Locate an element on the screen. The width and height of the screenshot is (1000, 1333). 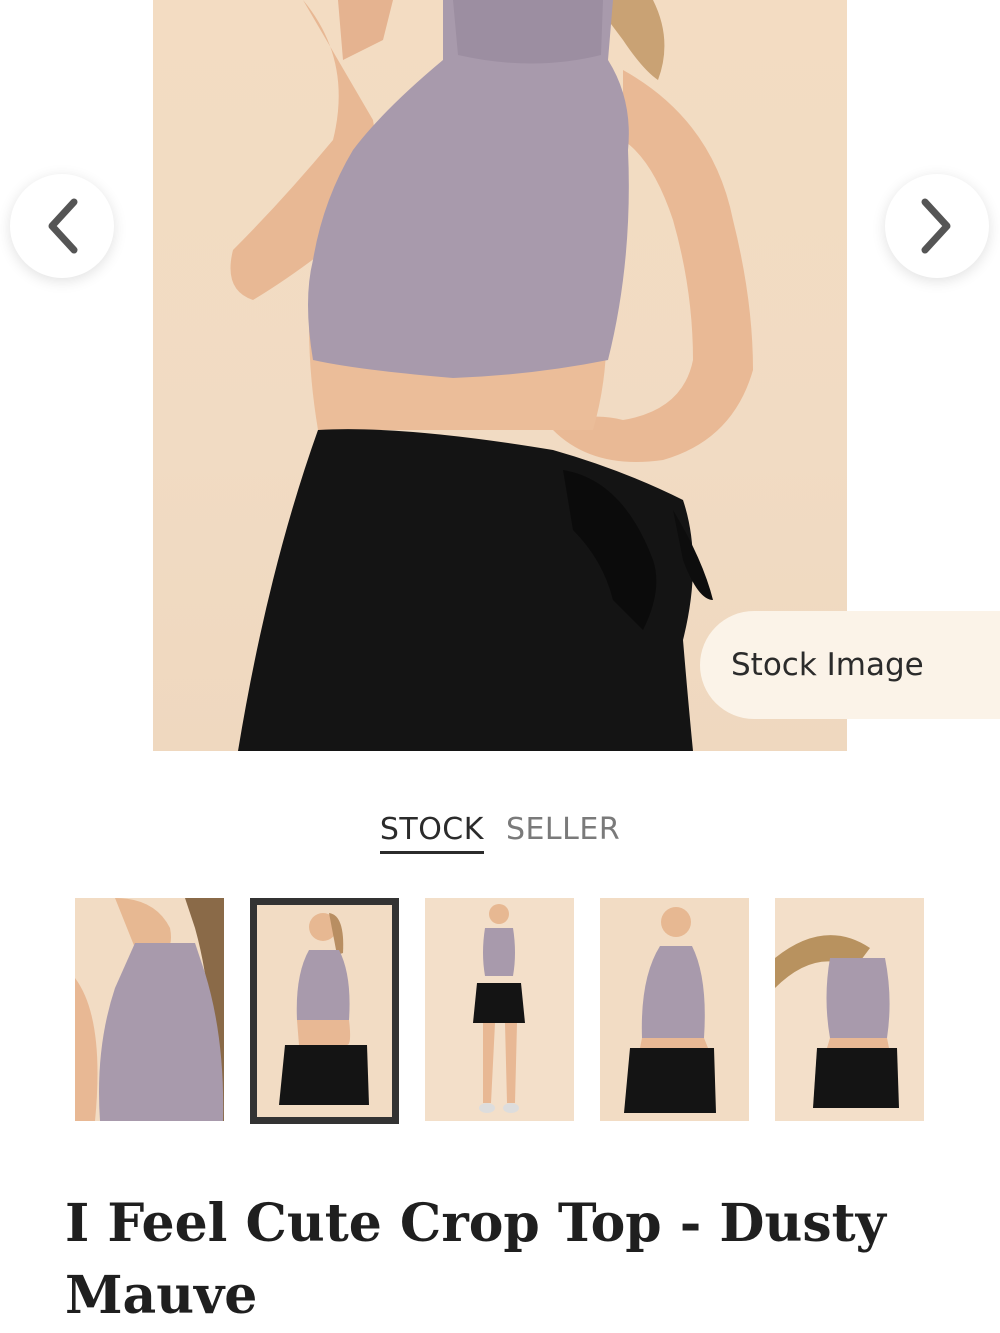
product-title: I Feel Cute Crop Top - Dusty Mauve is located at coordinates (475, 1259).